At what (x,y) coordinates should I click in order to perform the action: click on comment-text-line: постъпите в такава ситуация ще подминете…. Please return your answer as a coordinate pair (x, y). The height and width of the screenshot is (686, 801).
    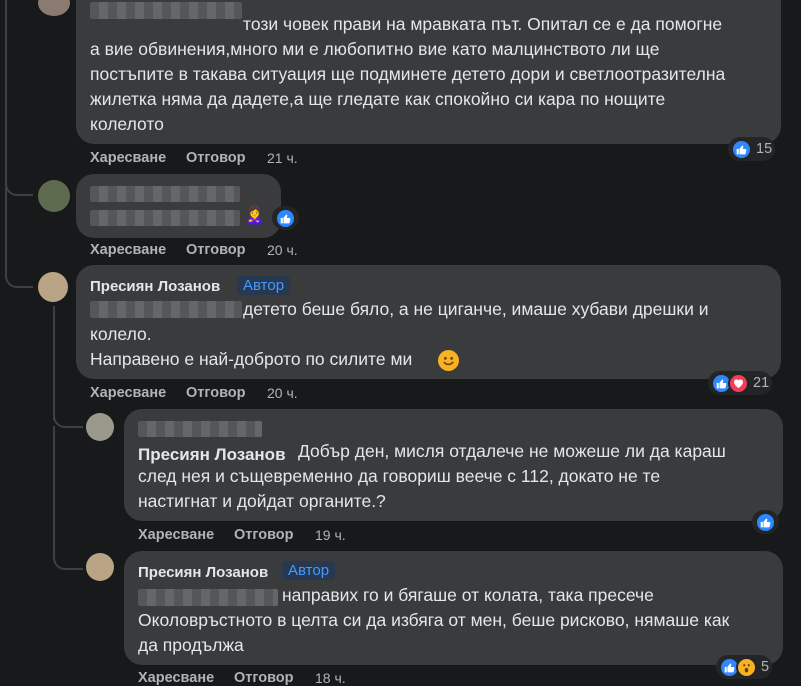
    Looking at the image, I should click on (408, 74).